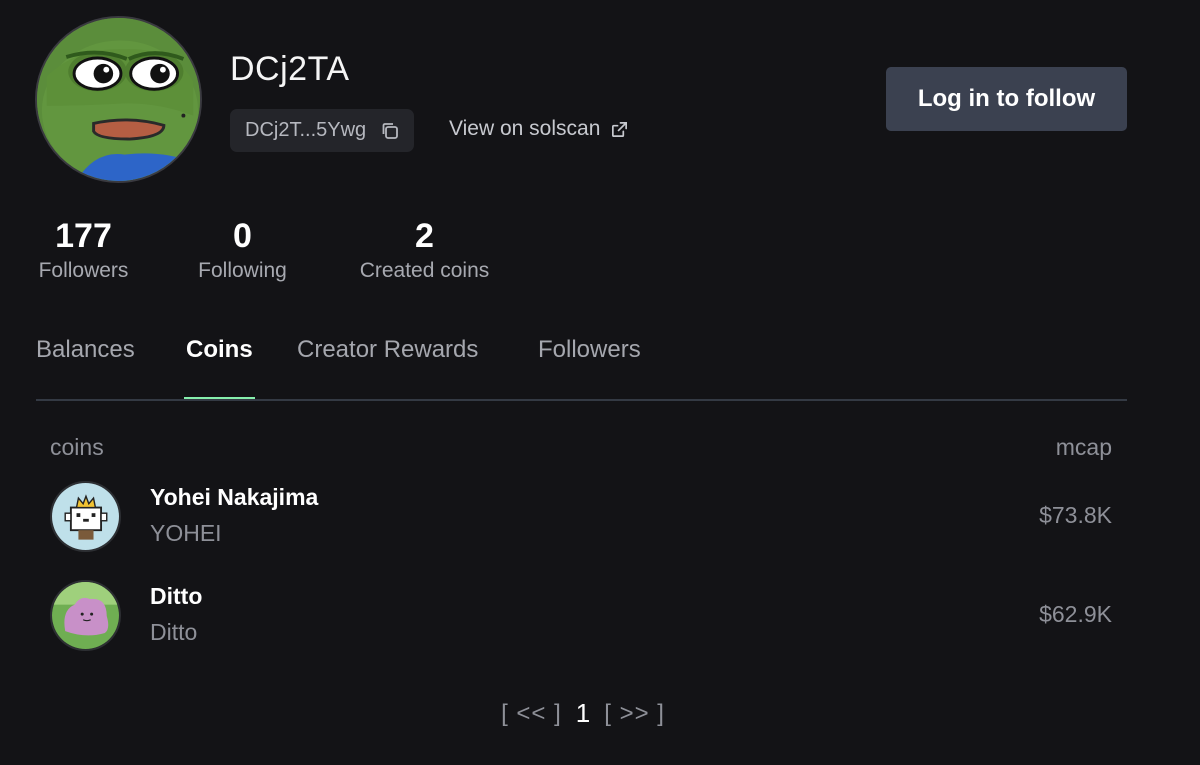 This screenshot has width=1200, height=765. I want to click on column-header-mcap: mcap, so click(1083, 447).